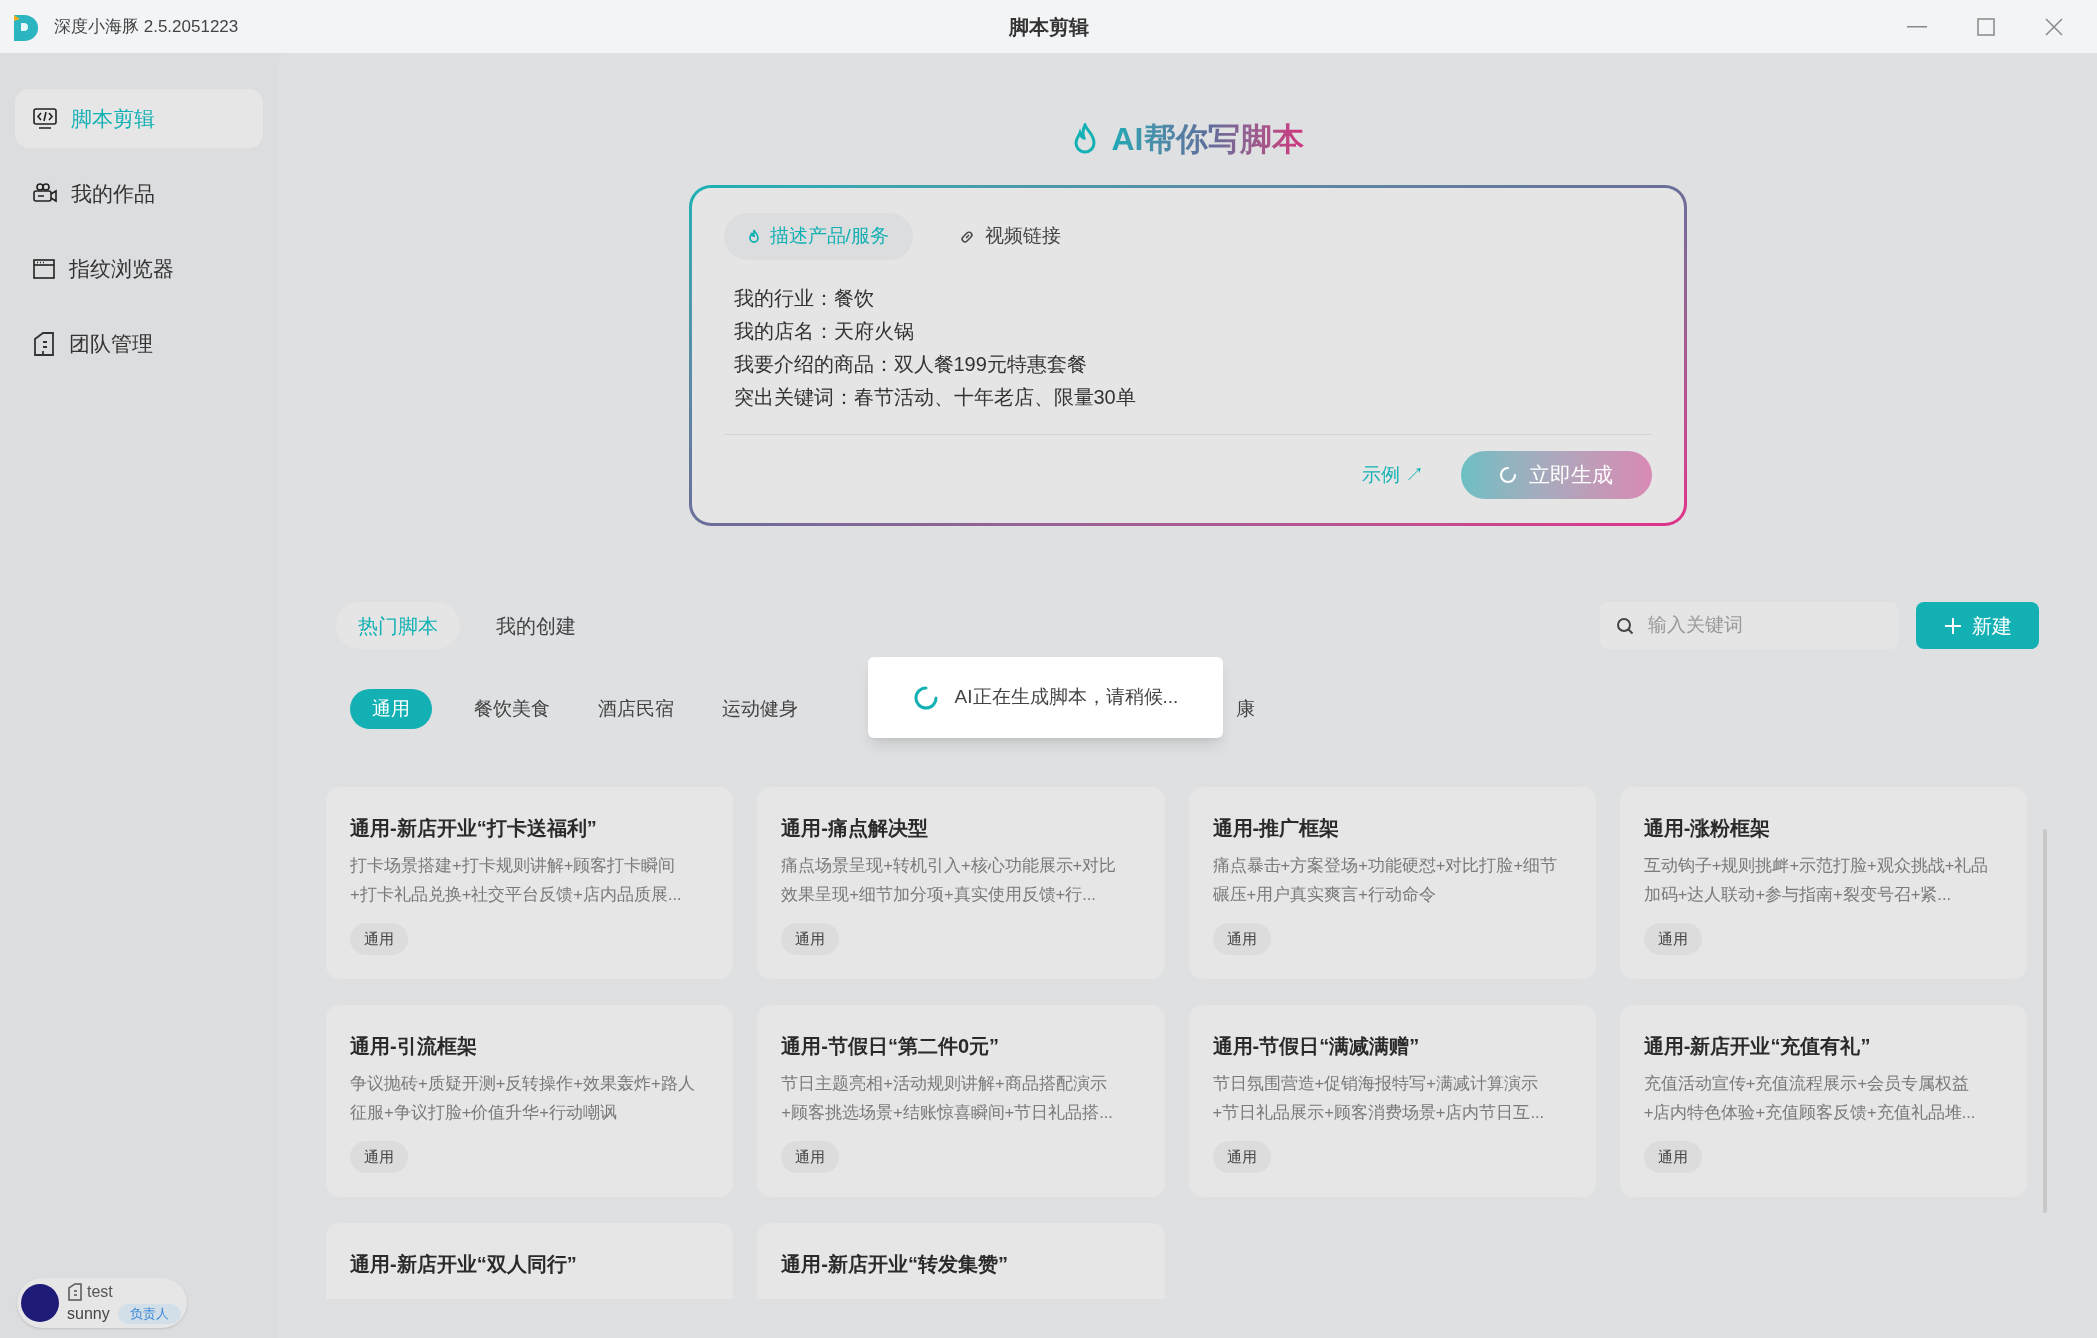 The height and width of the screenshot is (1338, 2097). I want to click on sidebar-item: 团队管理, so click(139, 343).